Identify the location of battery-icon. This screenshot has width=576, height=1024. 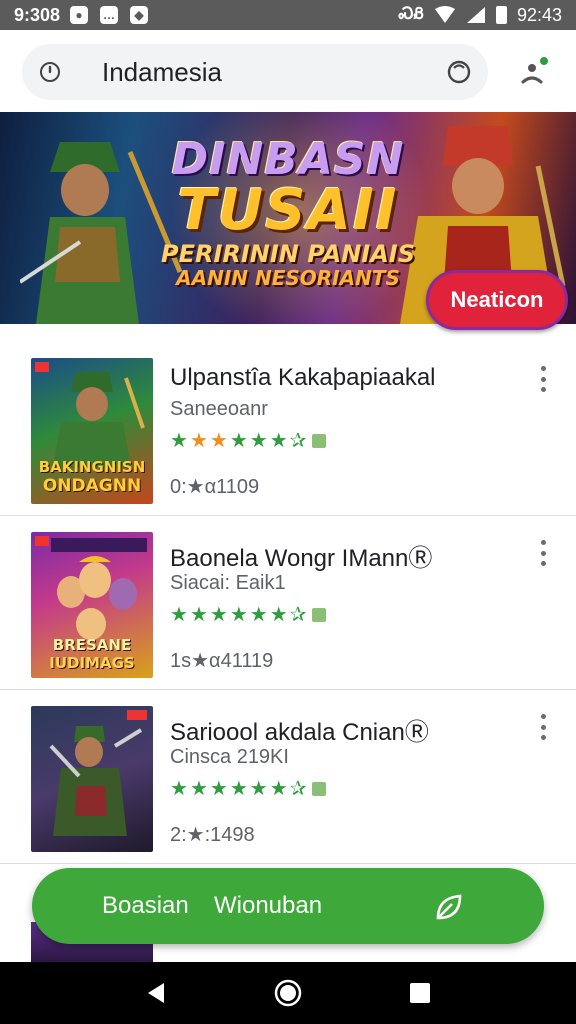
(501, 15).